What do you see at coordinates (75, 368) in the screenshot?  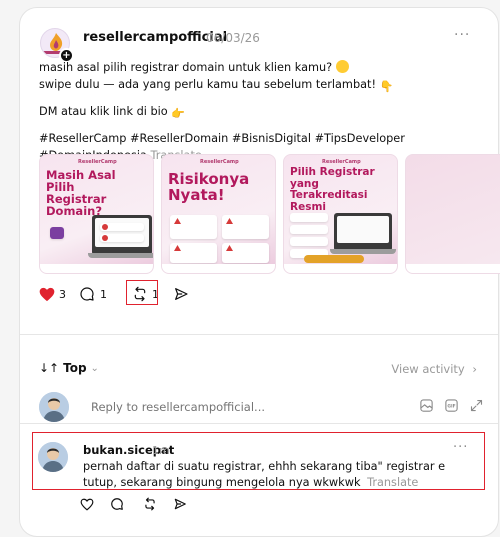 I see `sort-label: Top` at bounding box center [75, 368].